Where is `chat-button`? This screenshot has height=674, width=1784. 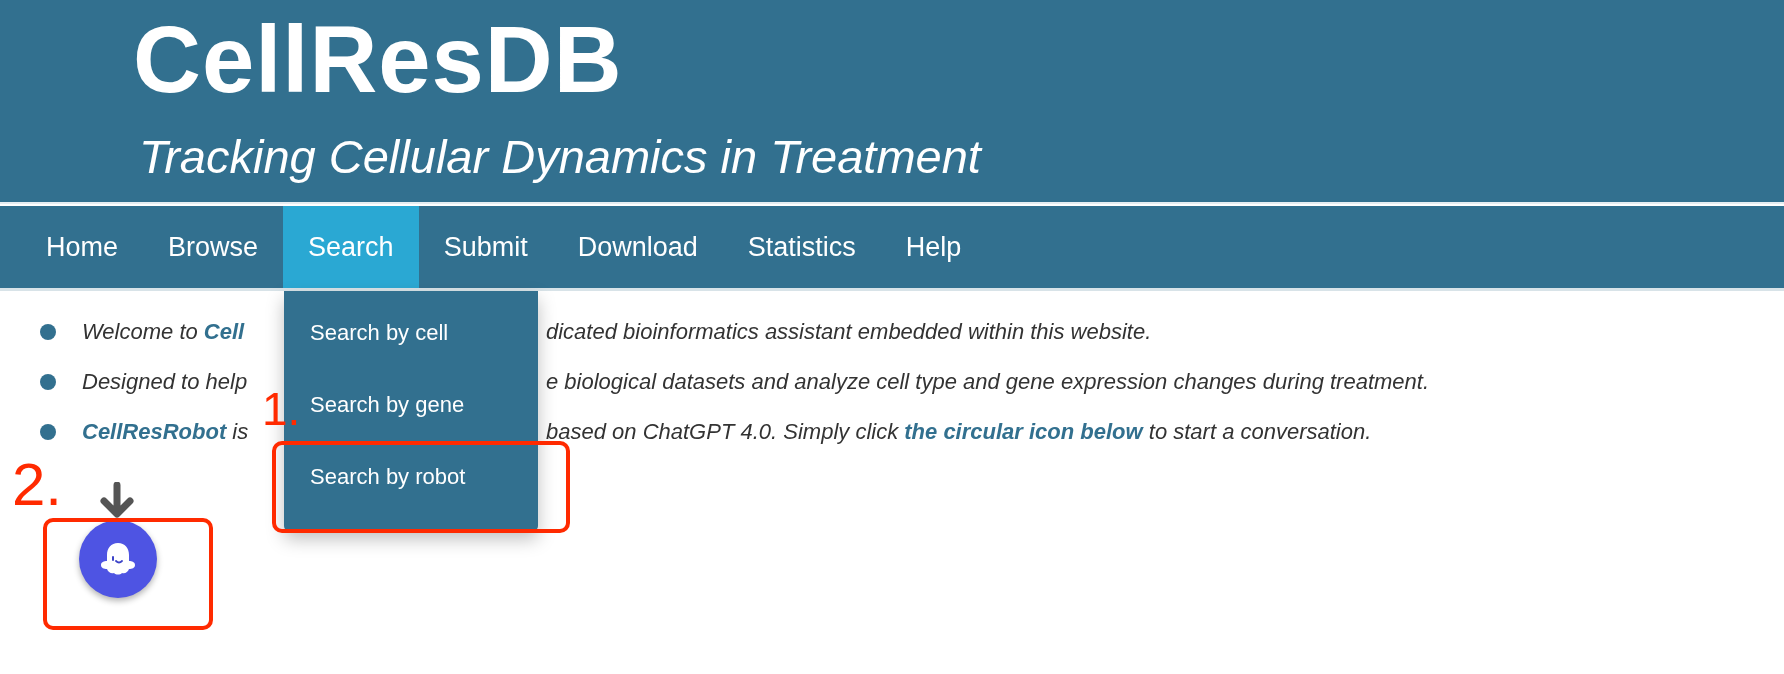 chat-button is located at coordinates (118, 559).